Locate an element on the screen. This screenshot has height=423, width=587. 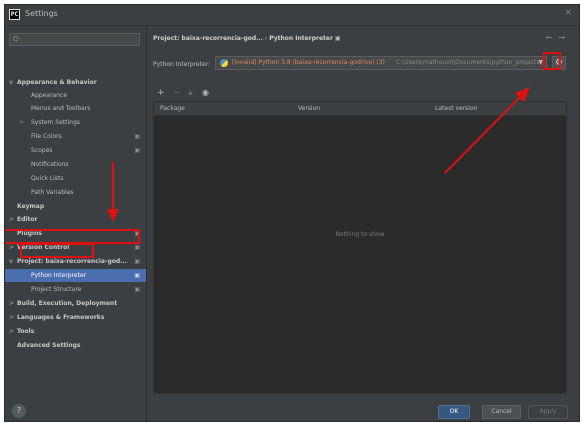
down-arrow-head is located at coordinates (113, 215).